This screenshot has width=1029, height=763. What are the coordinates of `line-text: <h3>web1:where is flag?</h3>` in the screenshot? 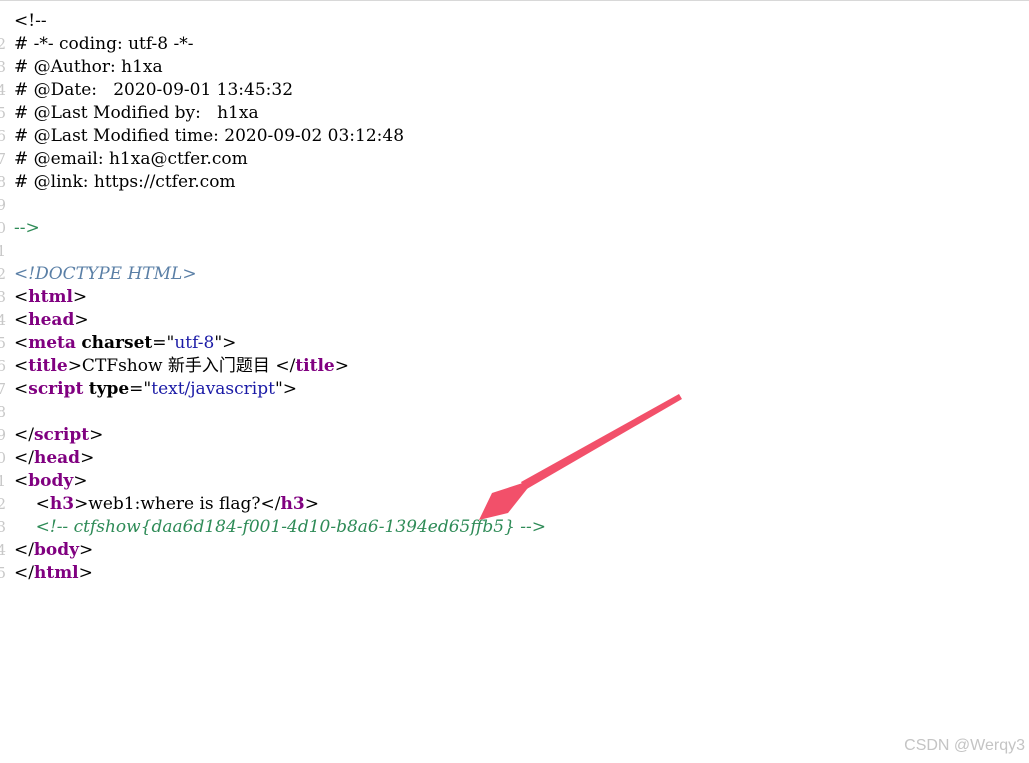 It's located at (166, 504).